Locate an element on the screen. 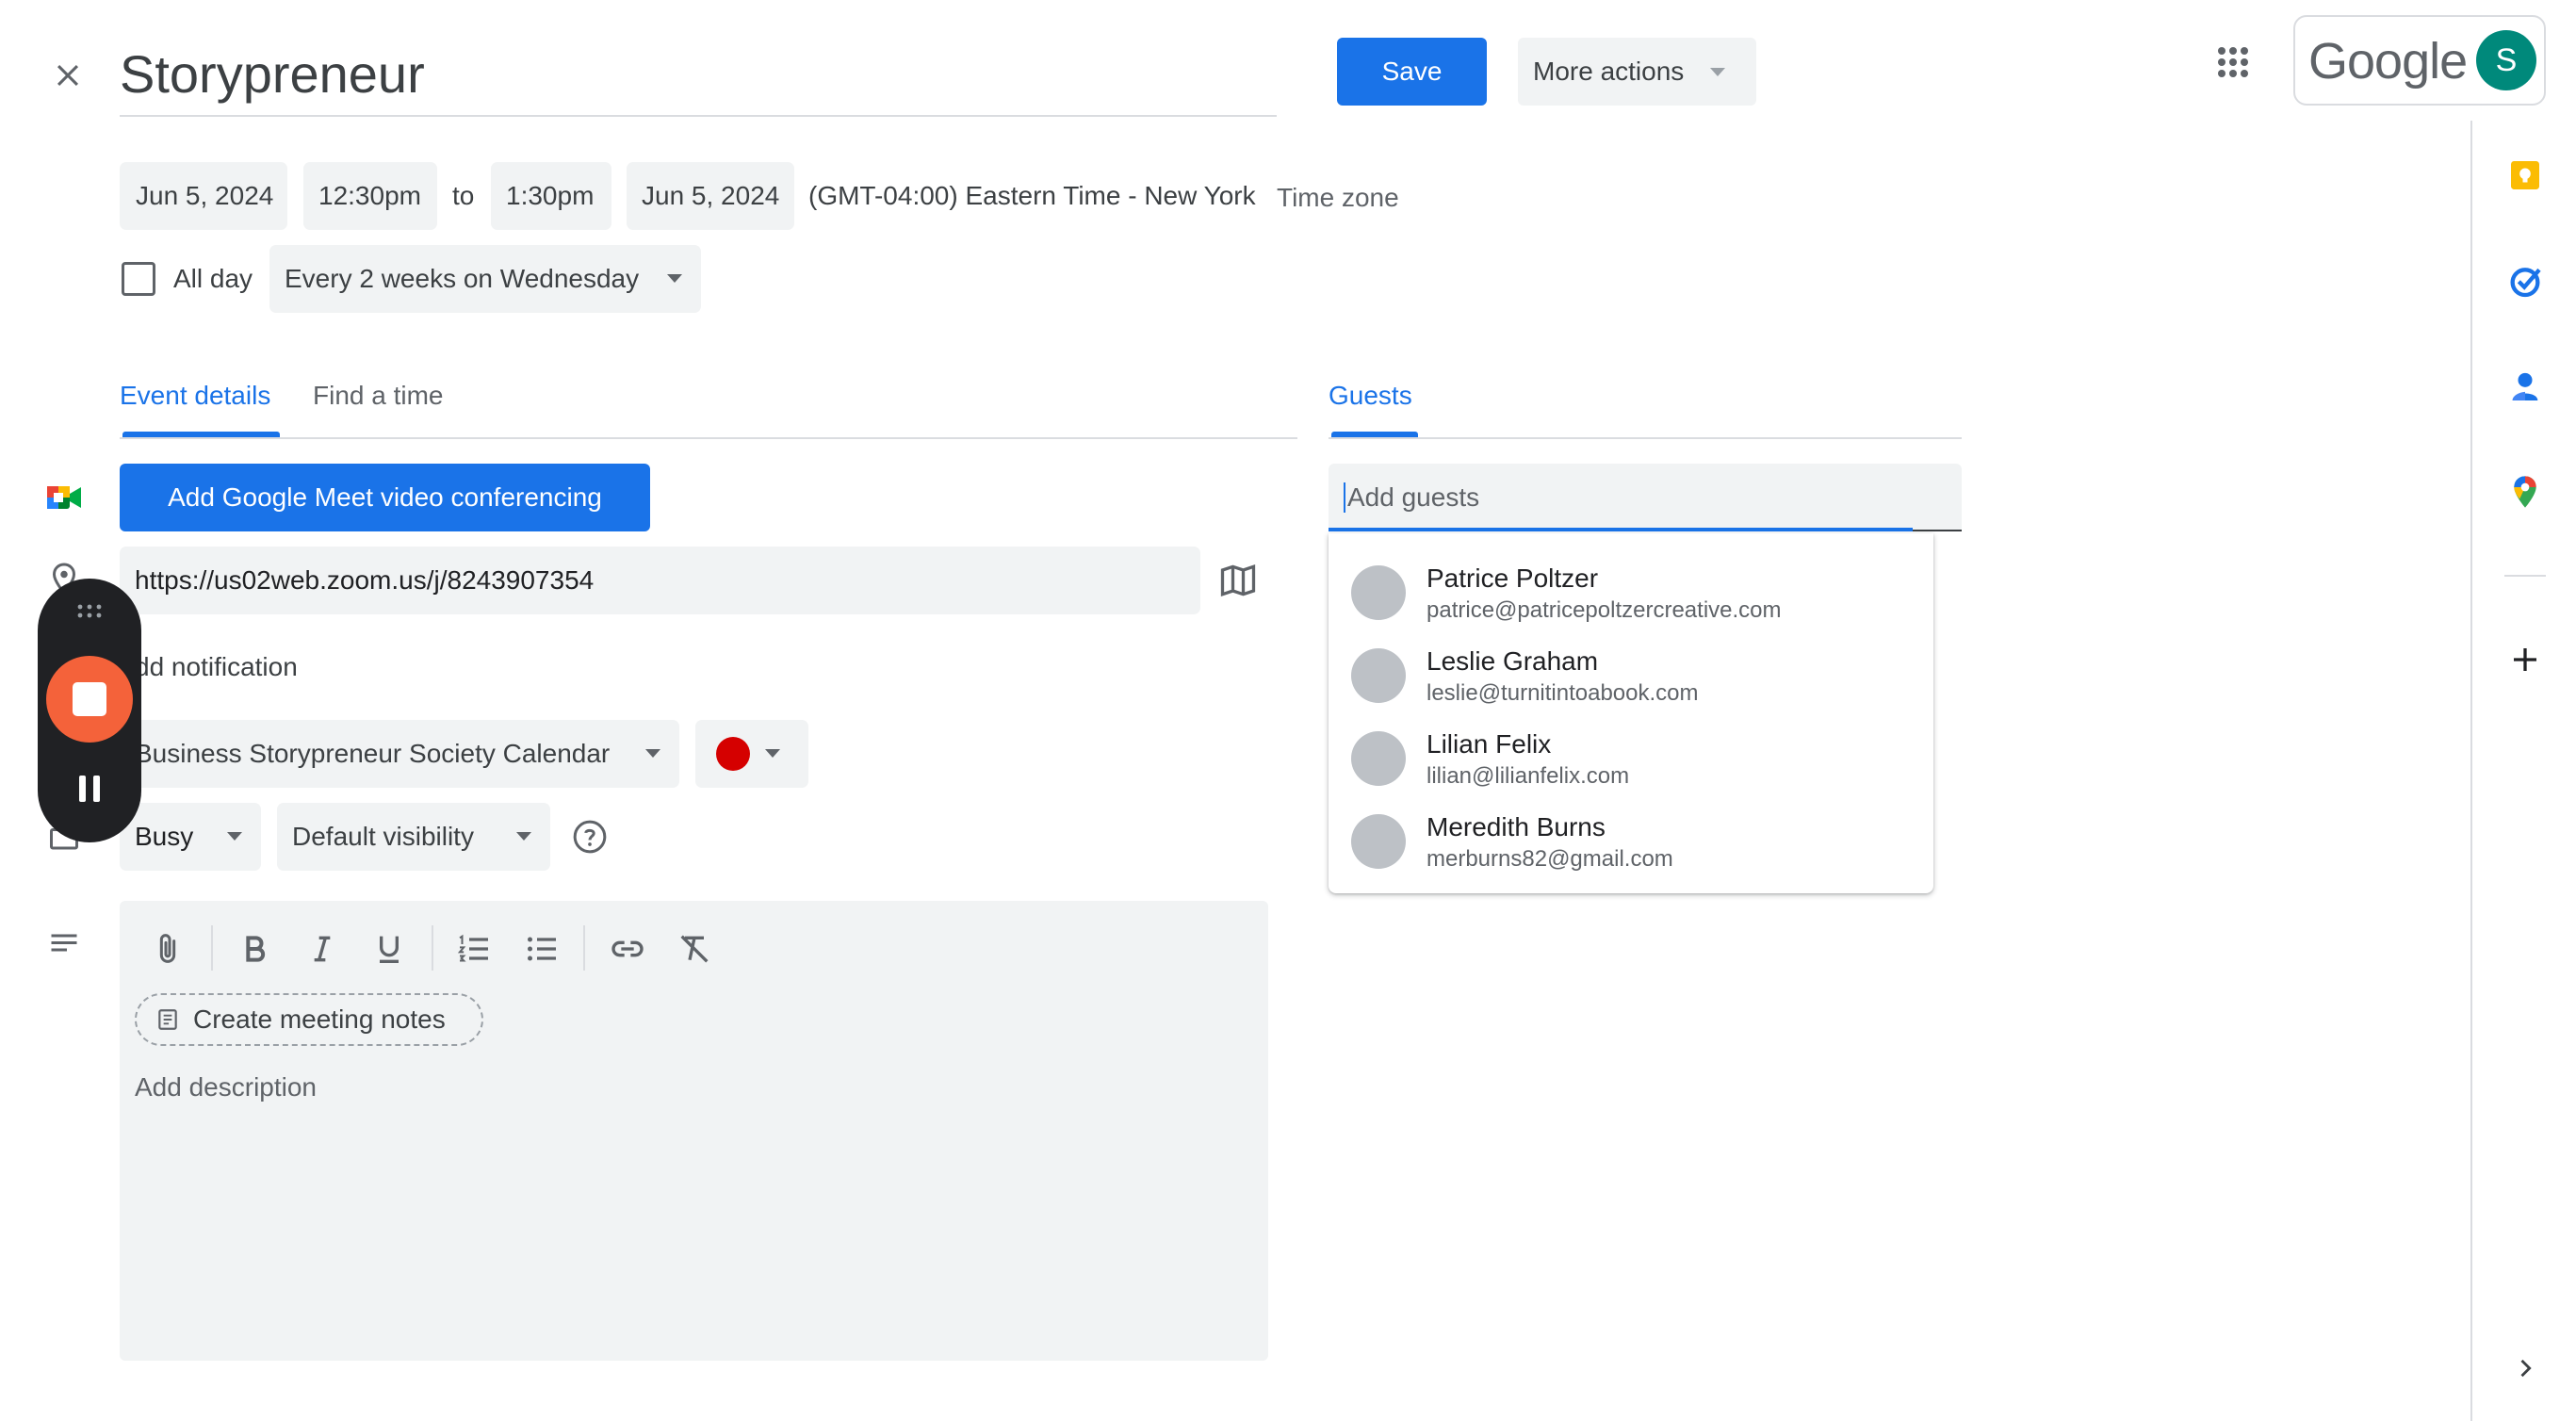  italic-icon is located at coordinates (322, 949).